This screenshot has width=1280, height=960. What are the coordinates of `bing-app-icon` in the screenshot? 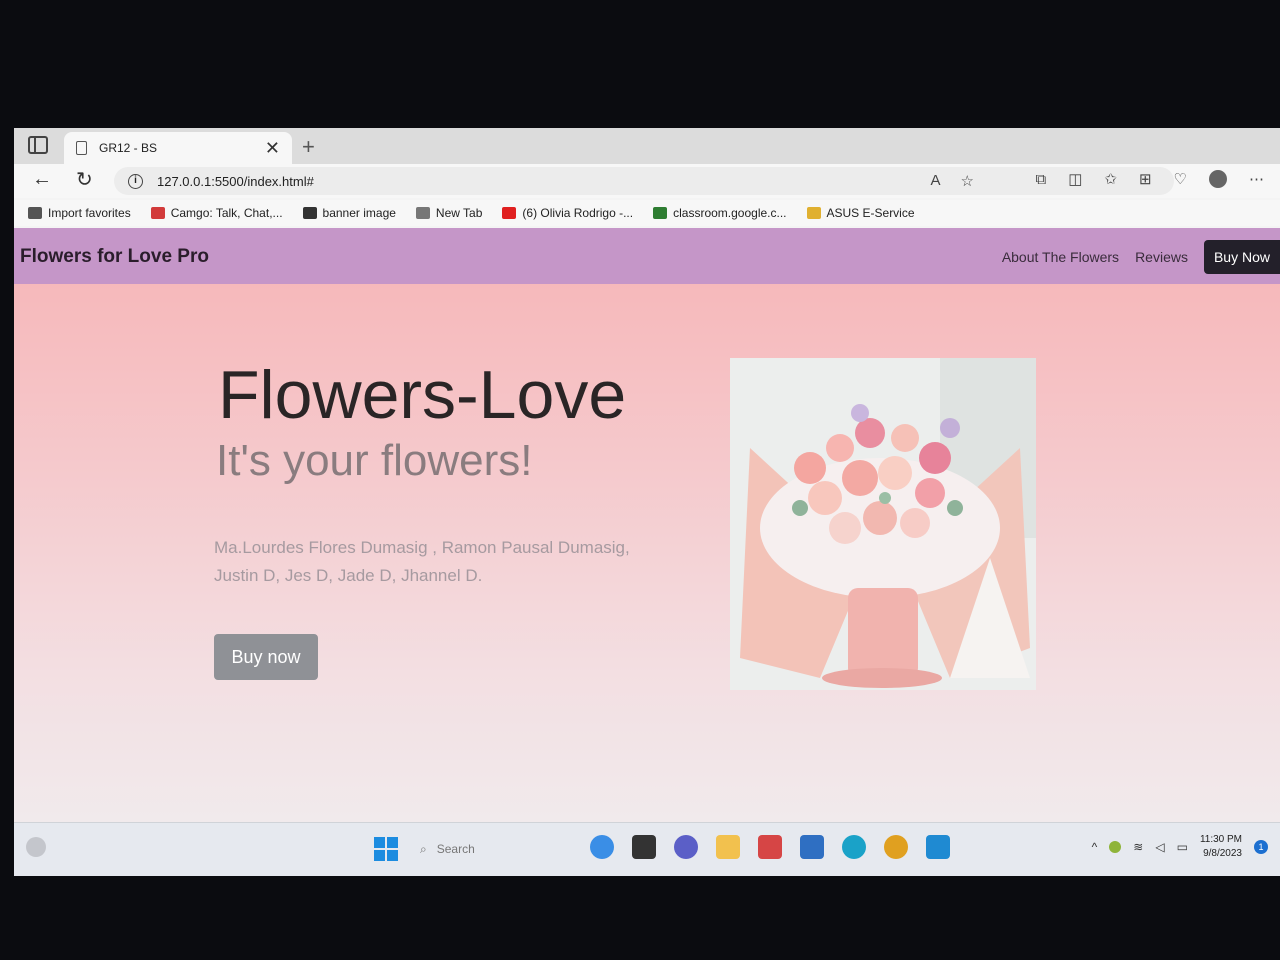 It's located at (602, 847).